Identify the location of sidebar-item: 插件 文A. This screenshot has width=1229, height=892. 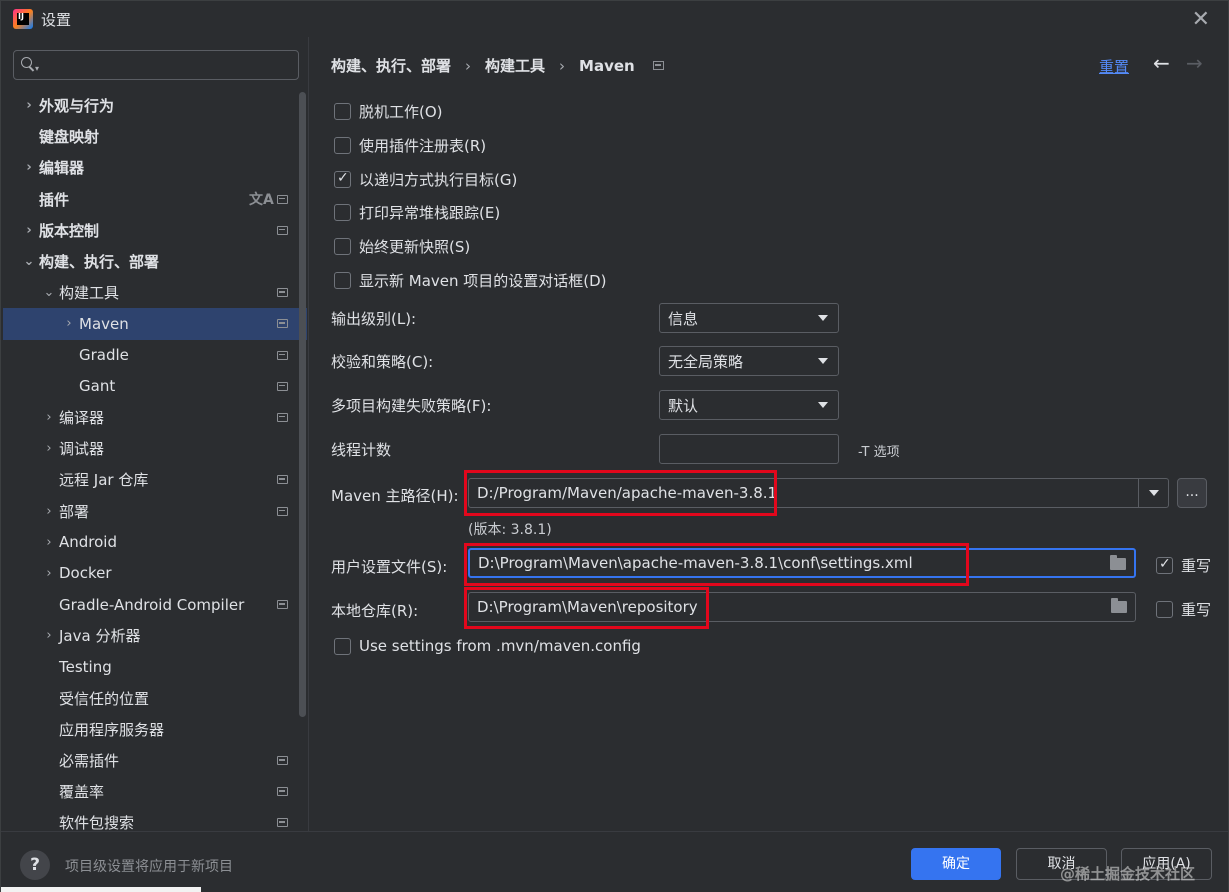
(155, 199).